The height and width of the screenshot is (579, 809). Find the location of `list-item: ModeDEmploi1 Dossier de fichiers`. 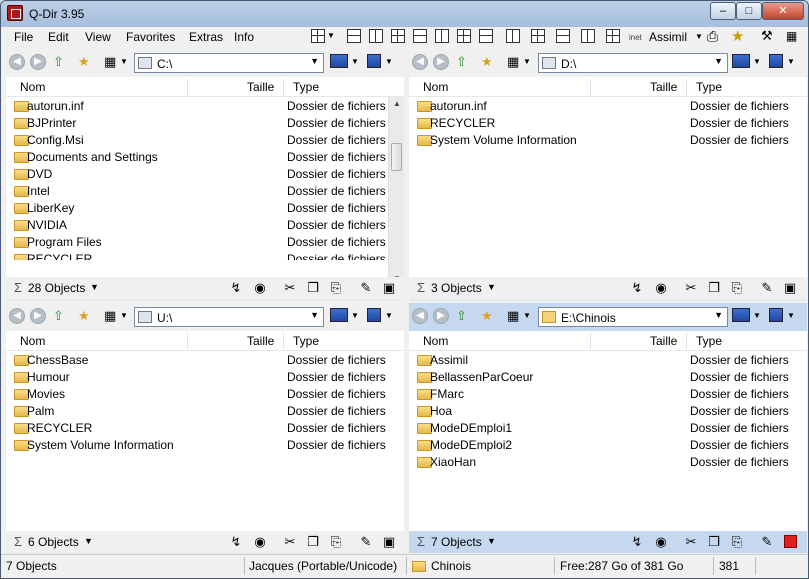

list-item: ModeDEmploi1 Dossier de fichiers is located at coordinates (608, 428).